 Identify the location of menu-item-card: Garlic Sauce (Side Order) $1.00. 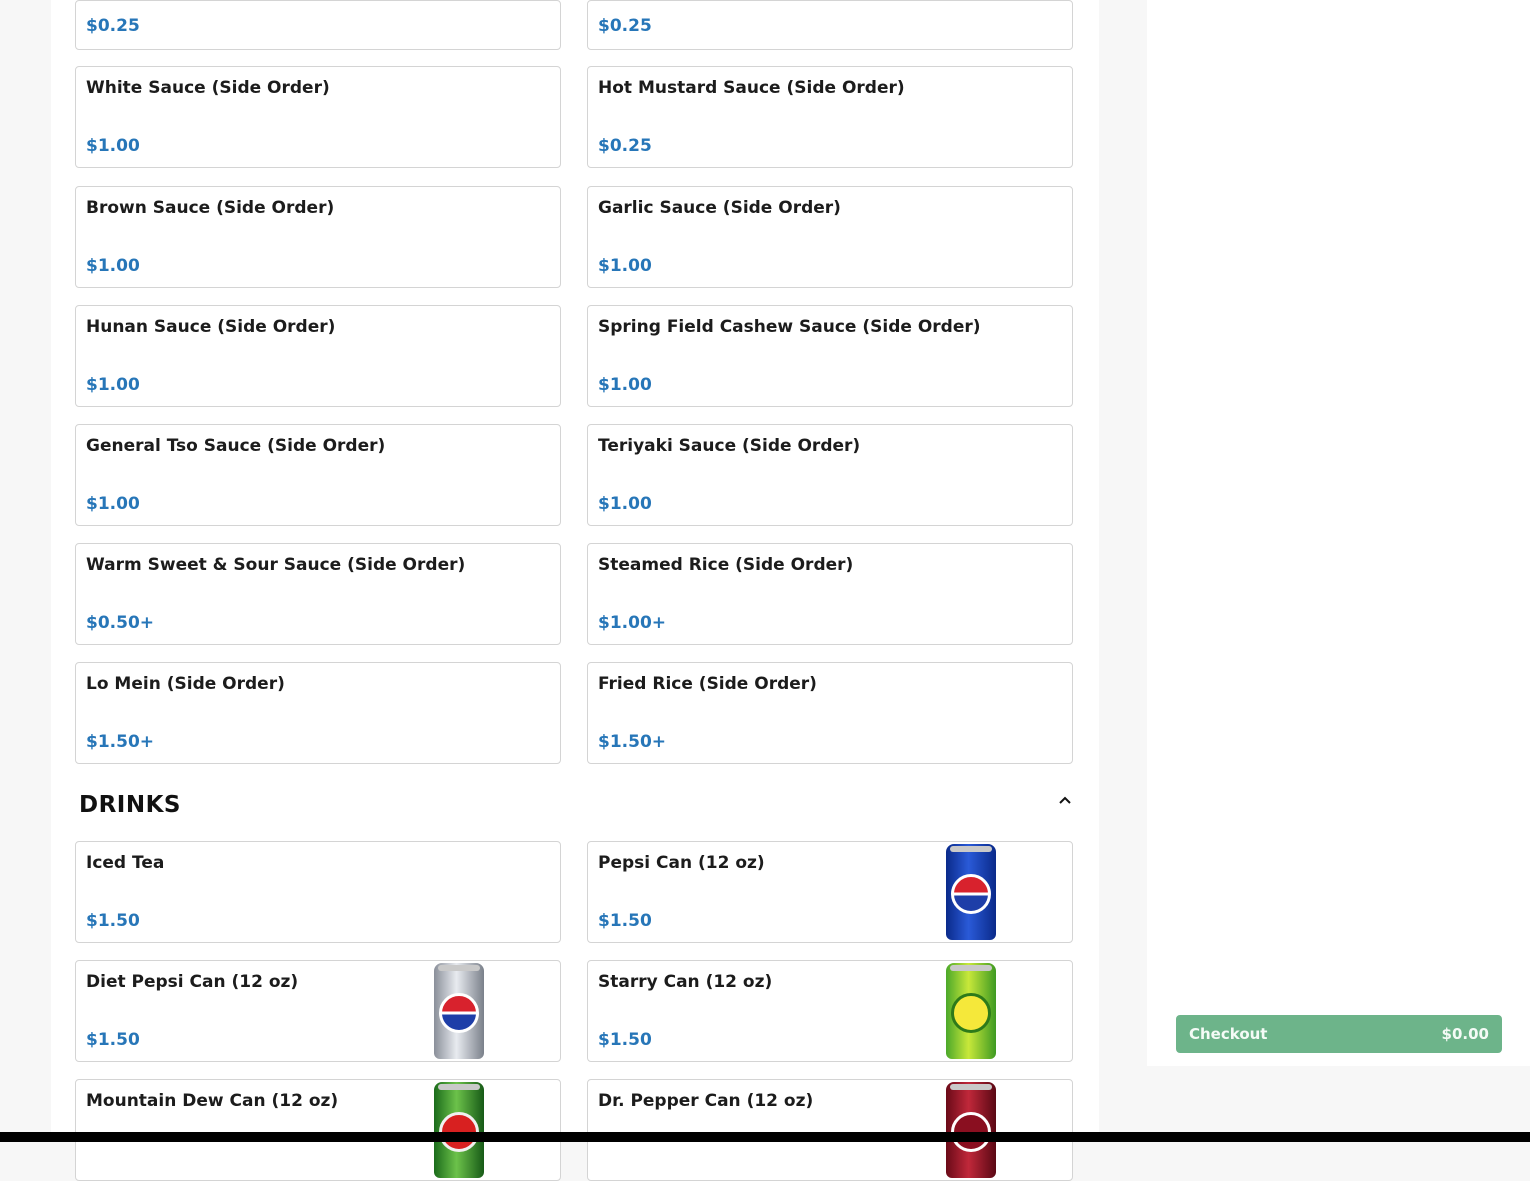
(830, 237).